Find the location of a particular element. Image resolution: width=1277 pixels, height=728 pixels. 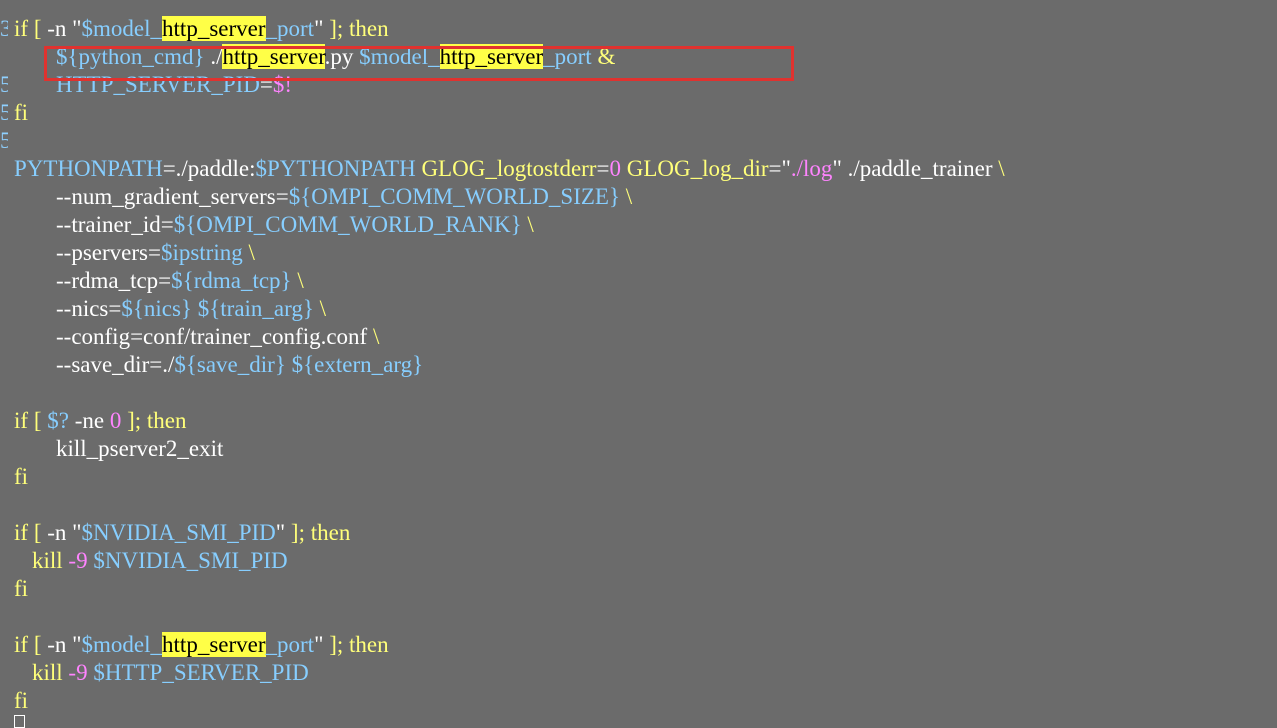

code-token: " ./paddle_trainer is located at coordinates (915, 168).